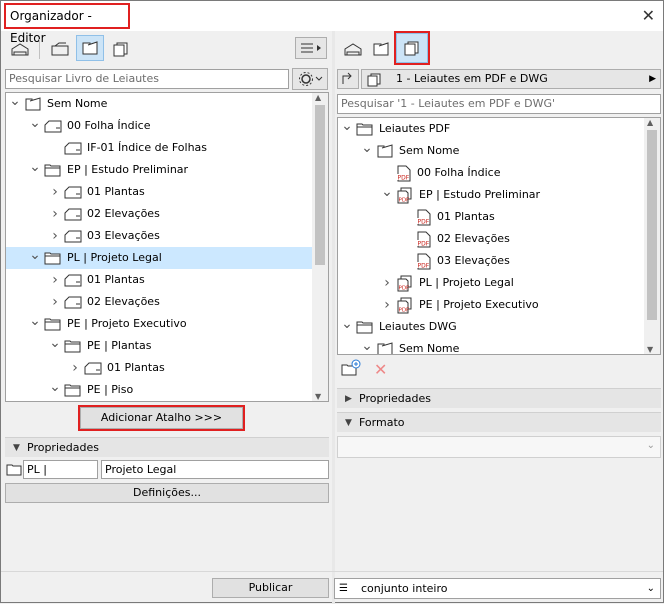 This screenshot has width=664, height=604. Describe the element at coordinates (343, 588) in the screenshot. I see `list-icon: ☰` at that location.